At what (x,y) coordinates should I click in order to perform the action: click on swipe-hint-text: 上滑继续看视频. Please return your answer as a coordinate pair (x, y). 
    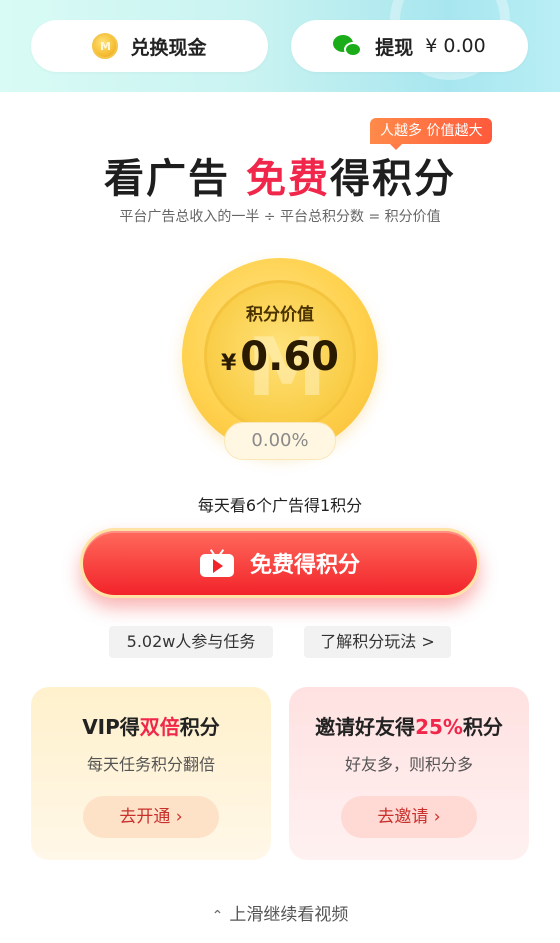
    Looking at the image, I should click on (289, 915).